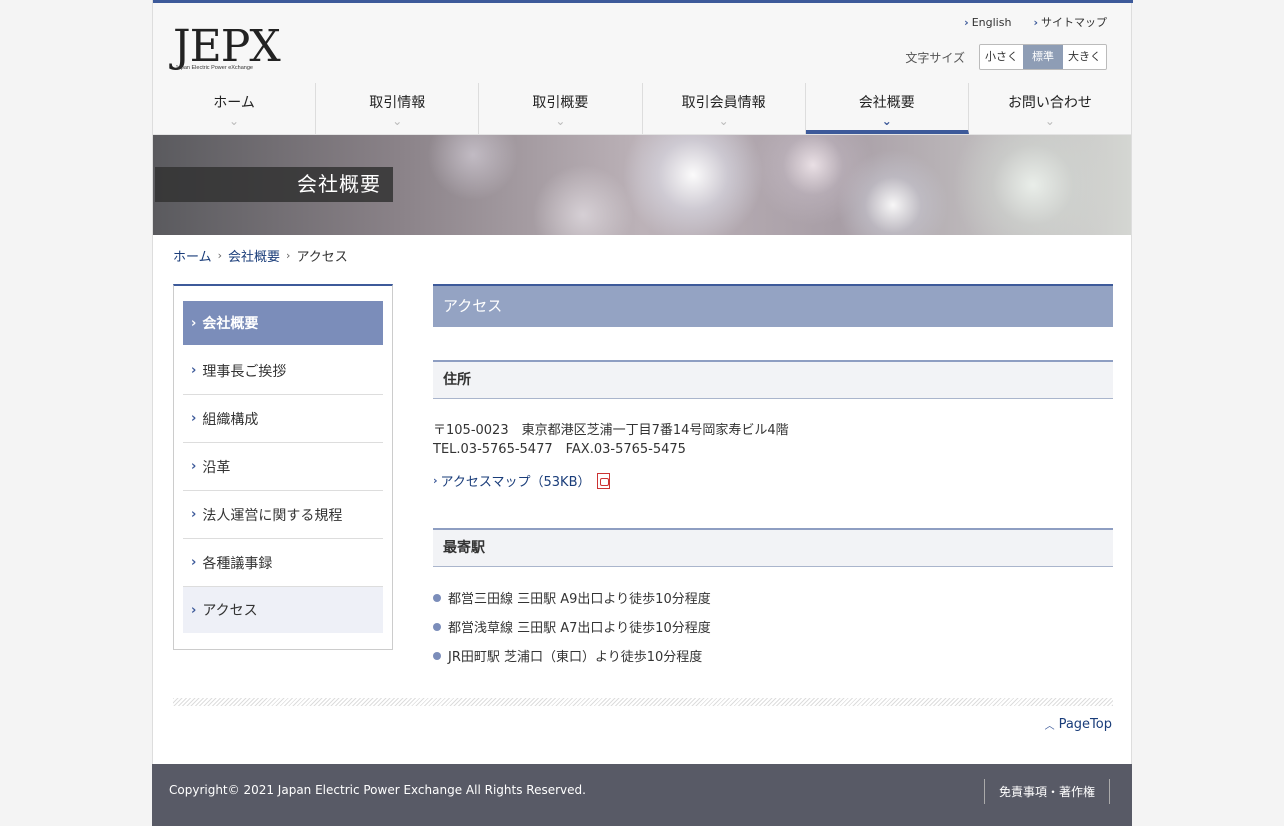  I want to click on sidebar-item-regulations: › 法人運営に関する規程, so click(283, 515).